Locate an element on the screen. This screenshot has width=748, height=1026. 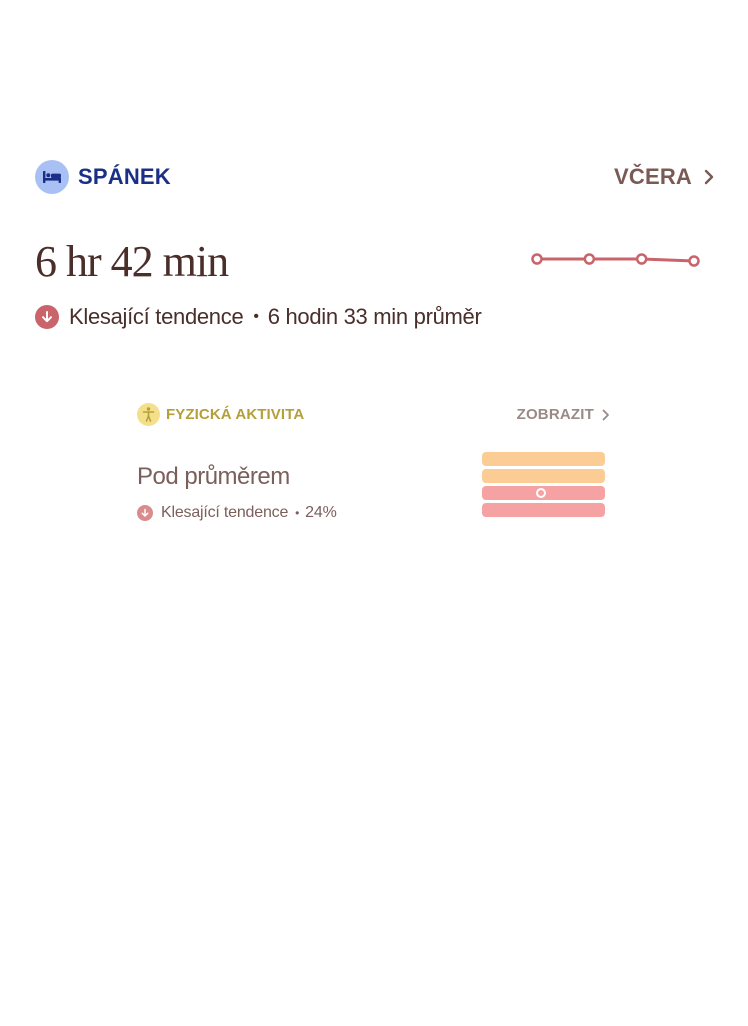
sleep-average-text: 6 hodin 33 min průměr is located at coordinates (374, 316).